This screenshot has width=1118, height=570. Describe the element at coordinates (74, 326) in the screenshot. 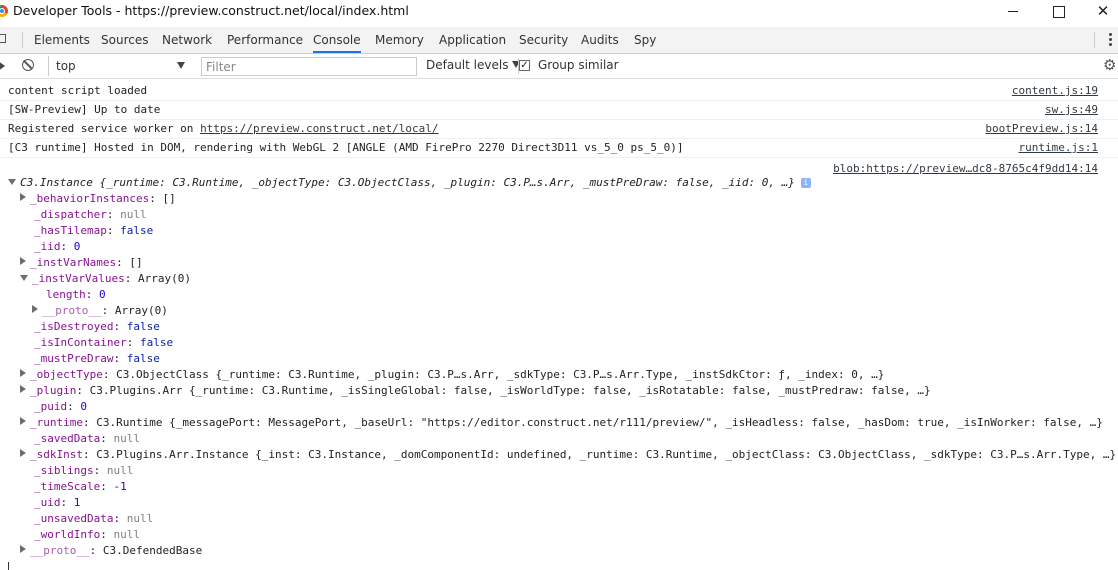

I see `property-key: _isDestroyed` at that location.